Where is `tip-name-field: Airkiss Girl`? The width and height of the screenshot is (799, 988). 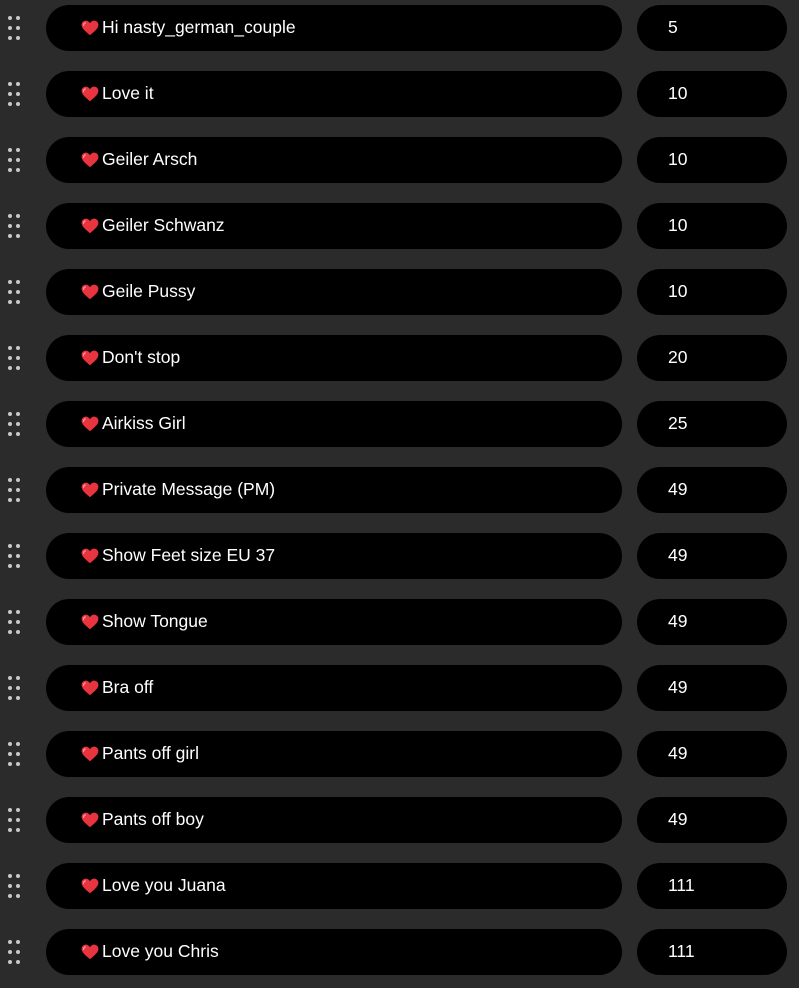 tip-name-field: Airkiss Girl is located at coordinates (334, 424).